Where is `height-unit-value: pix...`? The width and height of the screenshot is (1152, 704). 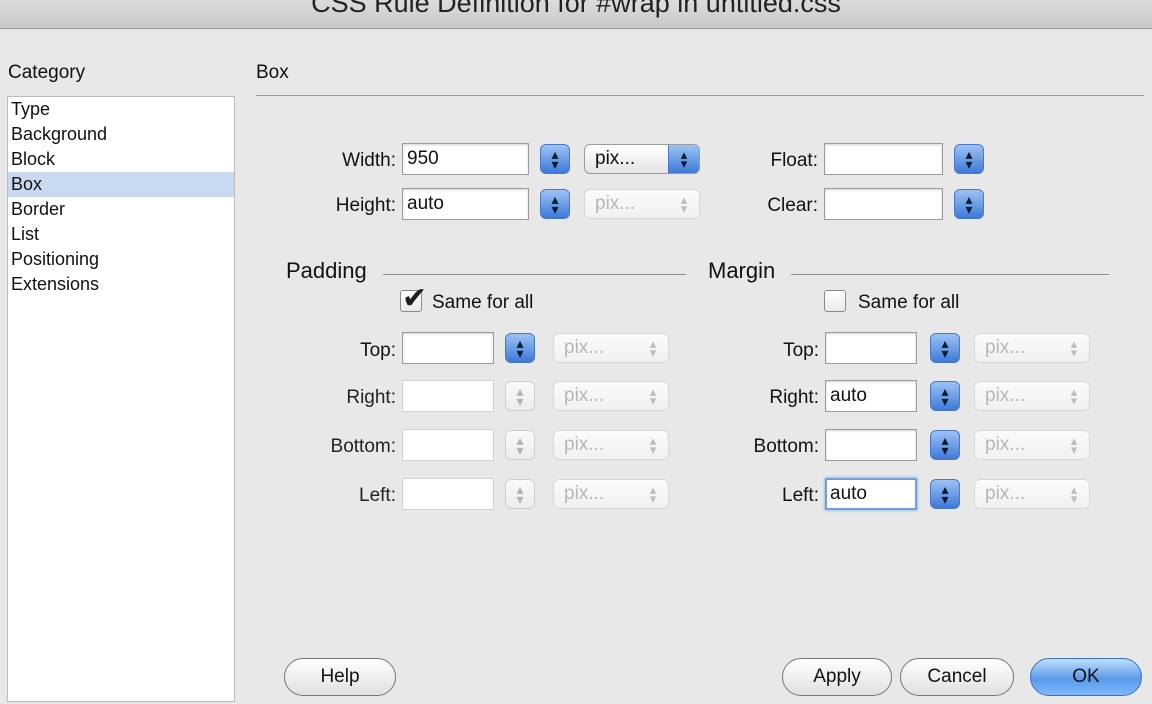 height-unit-value: pix... is located at coordinates (615, 203).